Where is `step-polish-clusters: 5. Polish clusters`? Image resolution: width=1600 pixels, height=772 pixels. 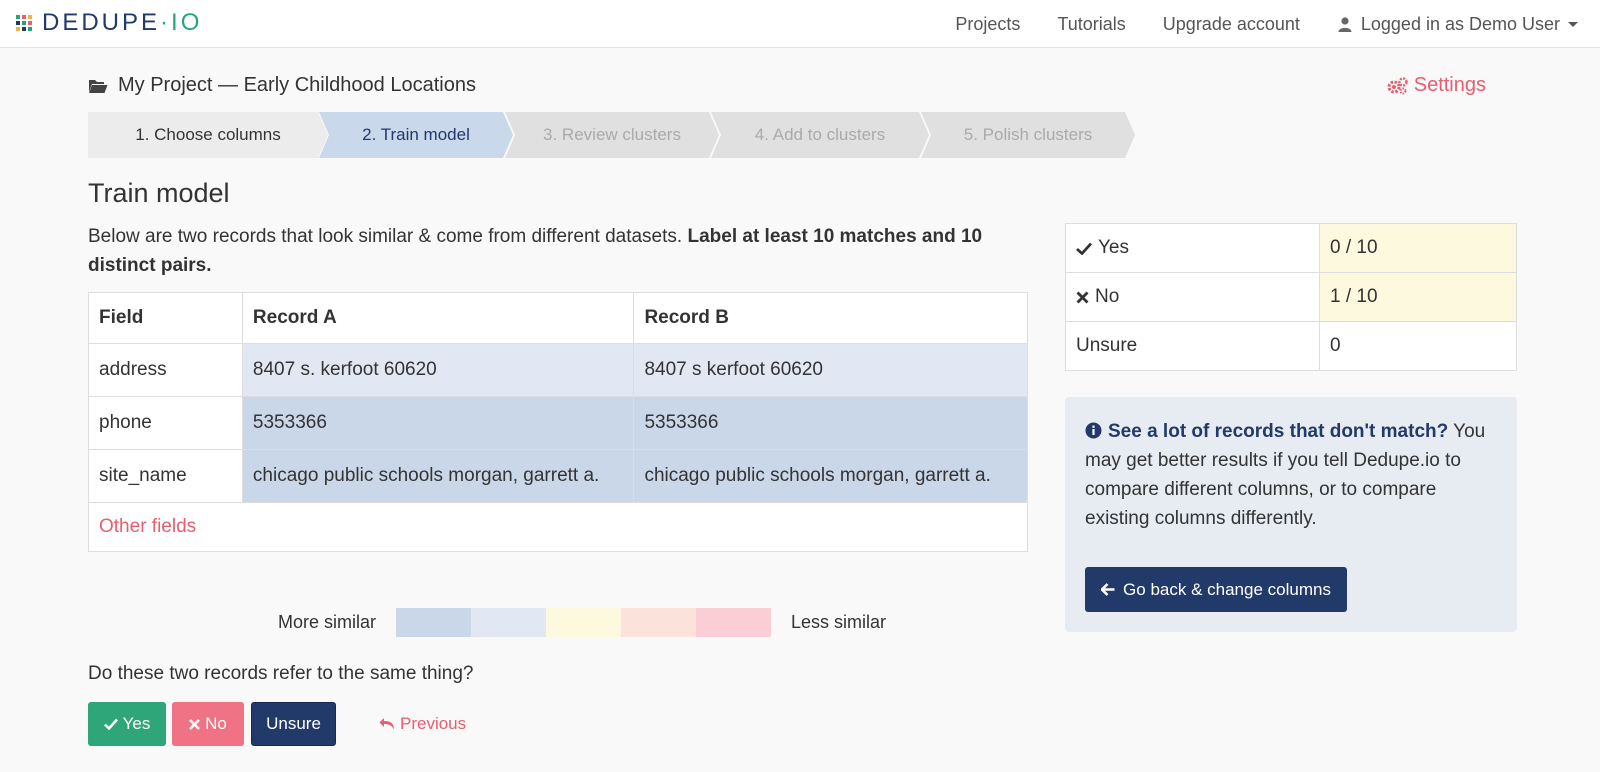
step-polish-clusters: 5. Polish clusters is located at coordinates (1028, 135).